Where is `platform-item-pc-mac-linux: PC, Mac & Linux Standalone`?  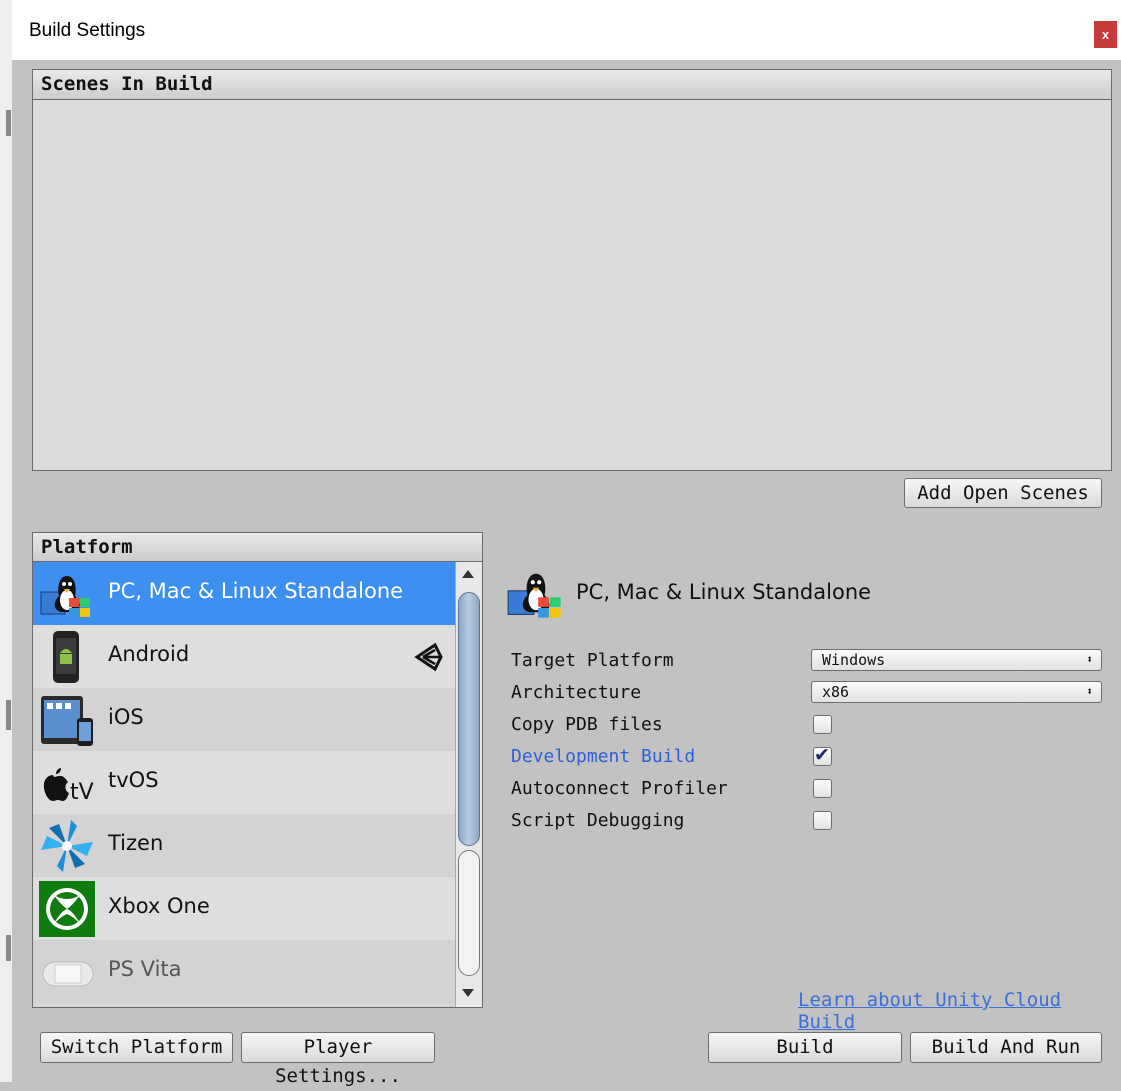 platform-item-pc-mac-linux: PC, Mac & Linux Standalone is located at coordinates (245, 593).